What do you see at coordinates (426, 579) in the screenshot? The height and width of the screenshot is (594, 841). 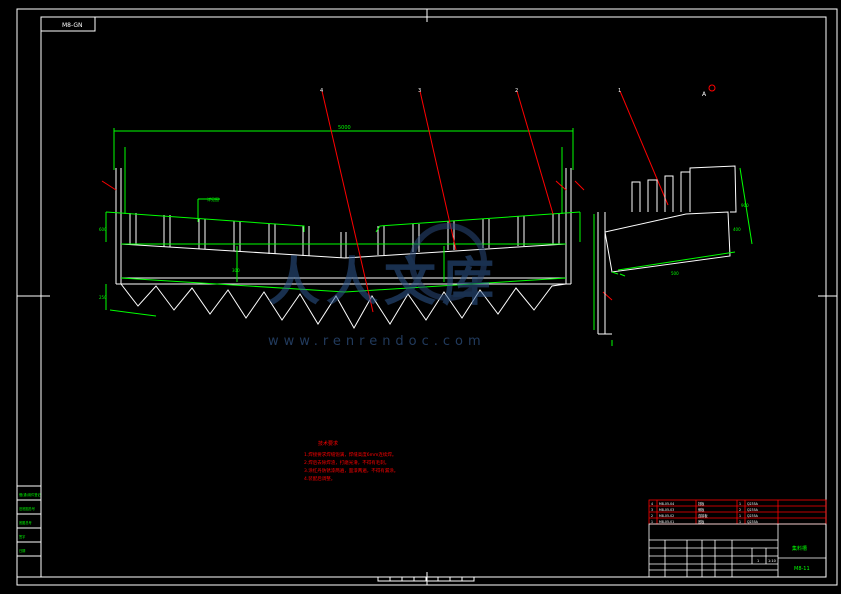 I see `bottom-ruler` at bounding box center [426, 579].